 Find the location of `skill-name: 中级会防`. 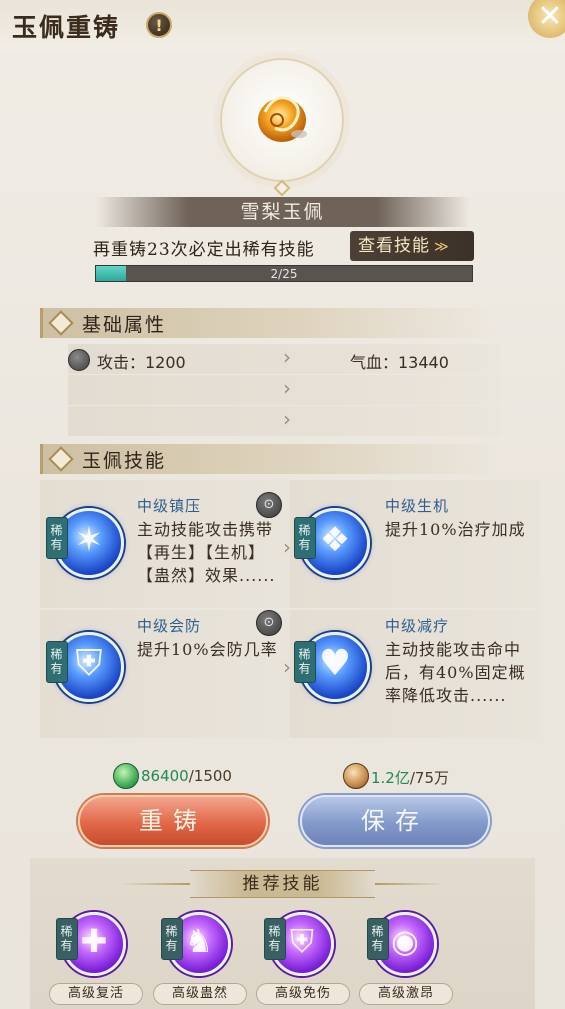

skill-name: 中级会防 is located at coordinates (169, 626).